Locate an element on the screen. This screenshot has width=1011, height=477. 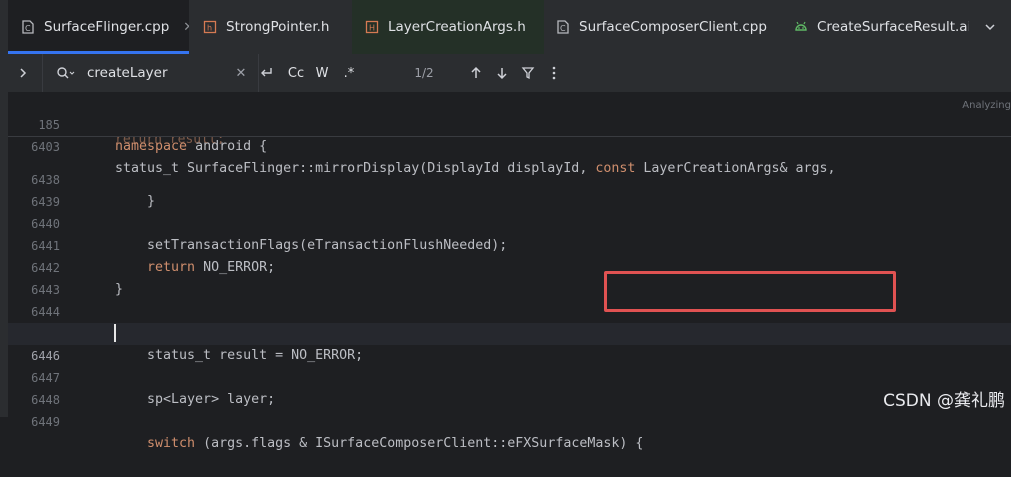
tab-label: LayerCreationArgs.h is located at coordinates (457, 27).